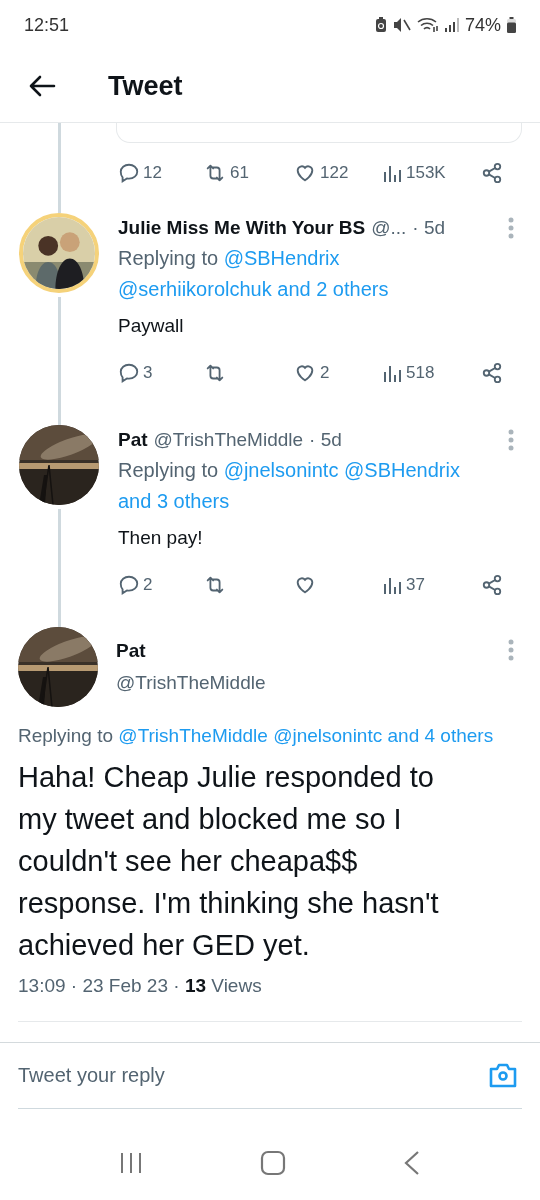  Describe the element at coordinates (256, 736) in the screenshot. I see `replying-to-text: Replying to @TrishTheMiddle @jnelsonintc and 4 others` at that location.